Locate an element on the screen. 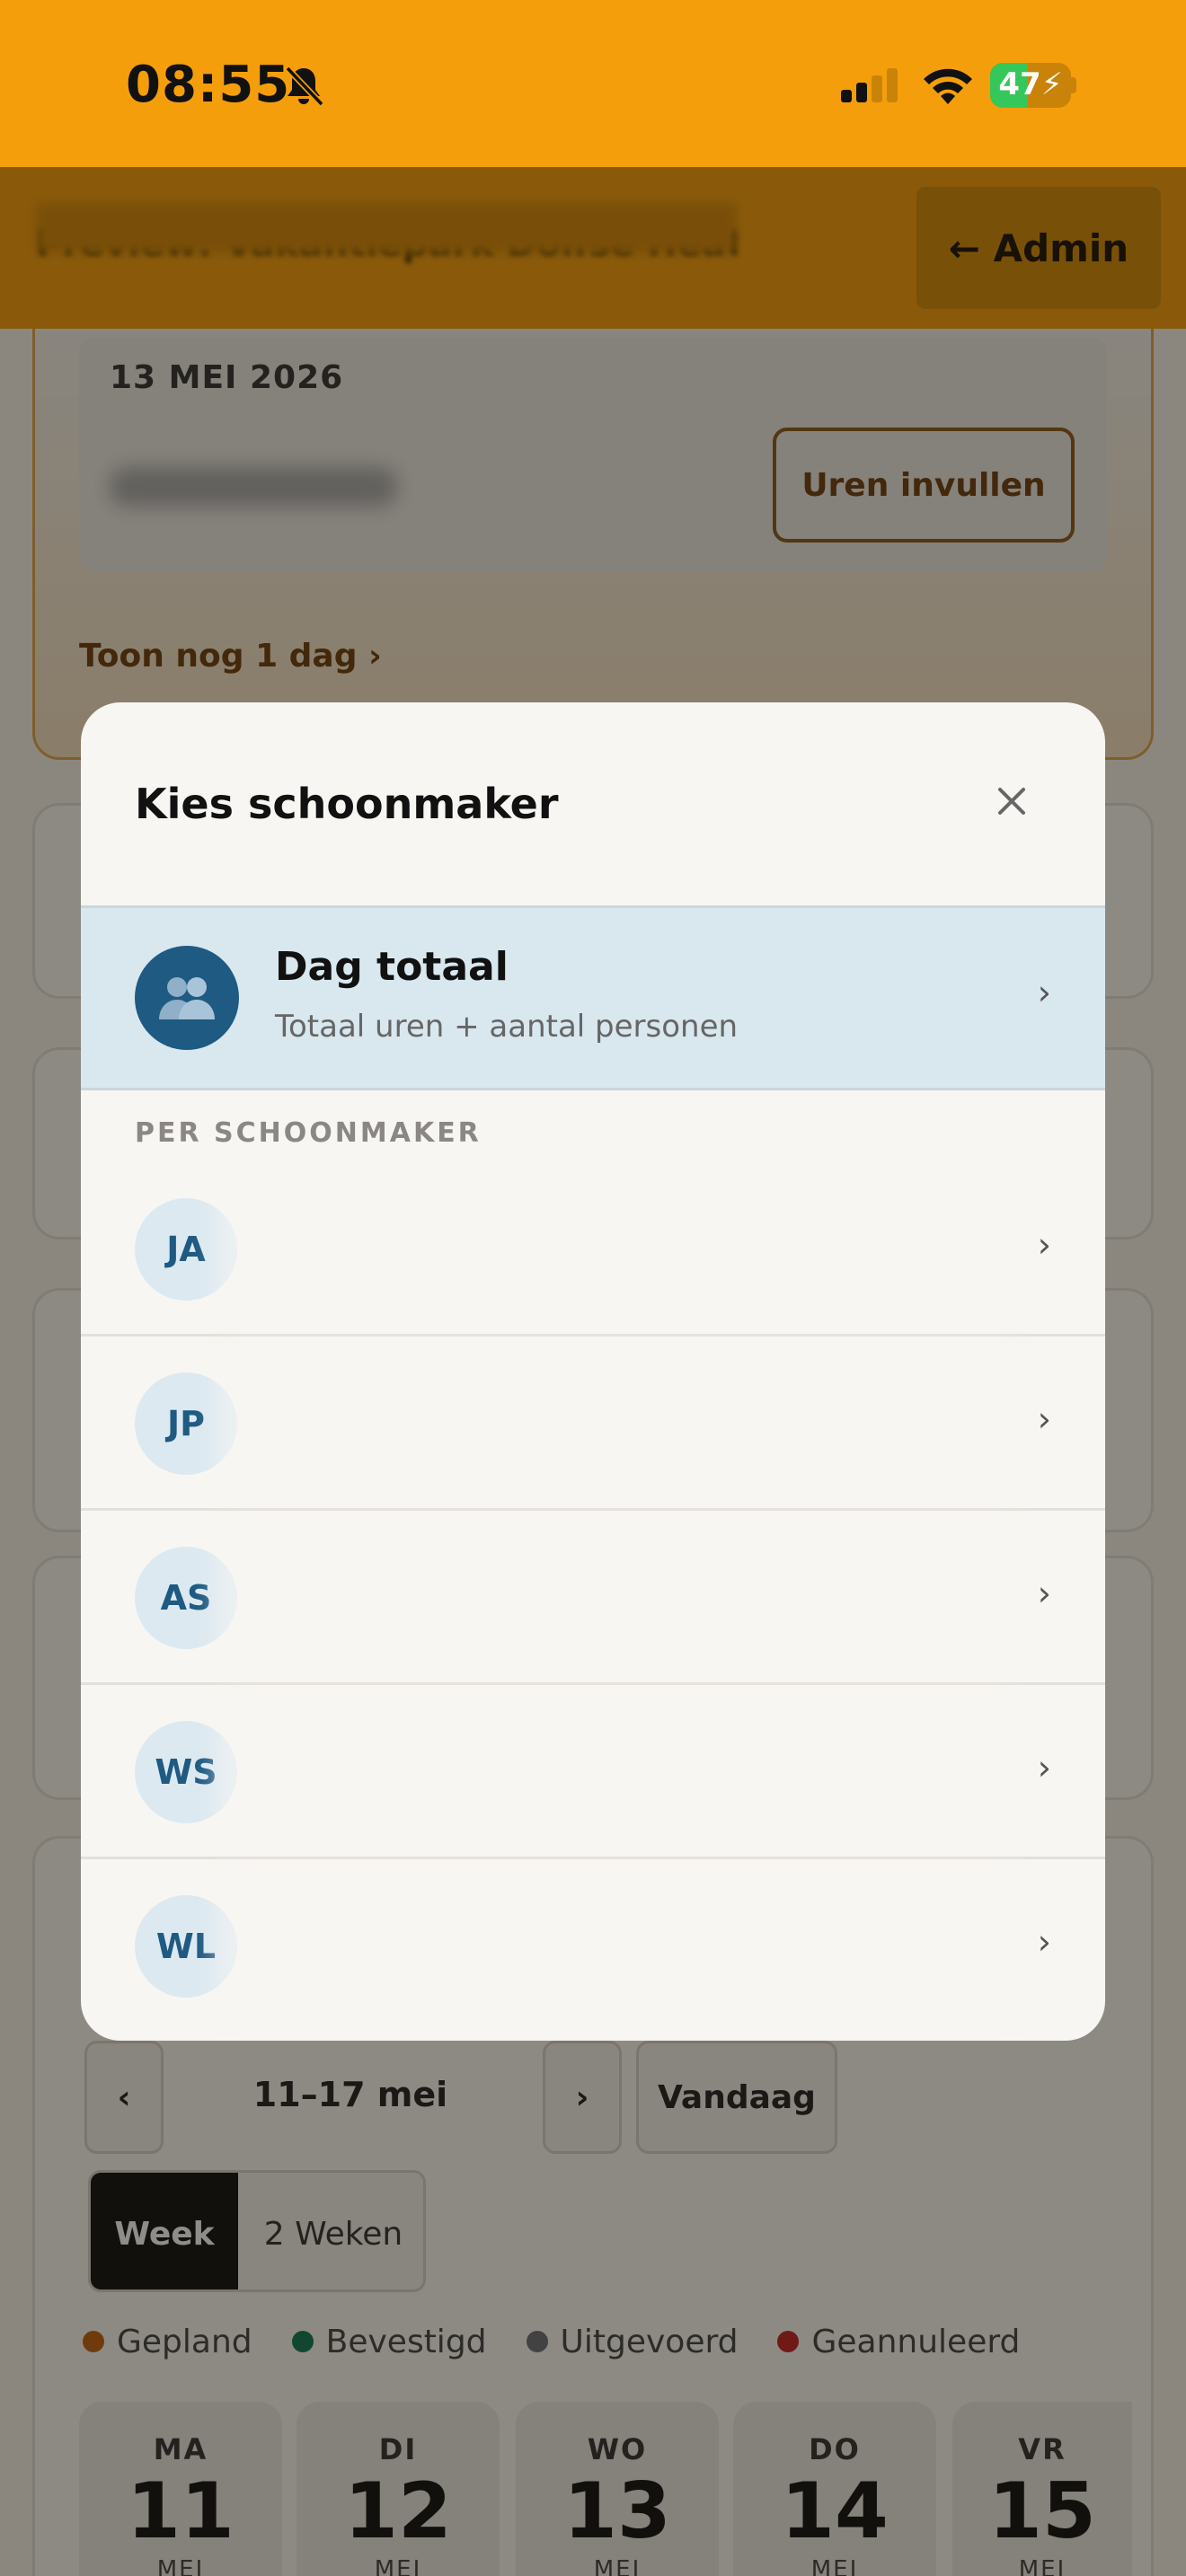  battery-percent: 47 is located at coordinates (1019, 84).